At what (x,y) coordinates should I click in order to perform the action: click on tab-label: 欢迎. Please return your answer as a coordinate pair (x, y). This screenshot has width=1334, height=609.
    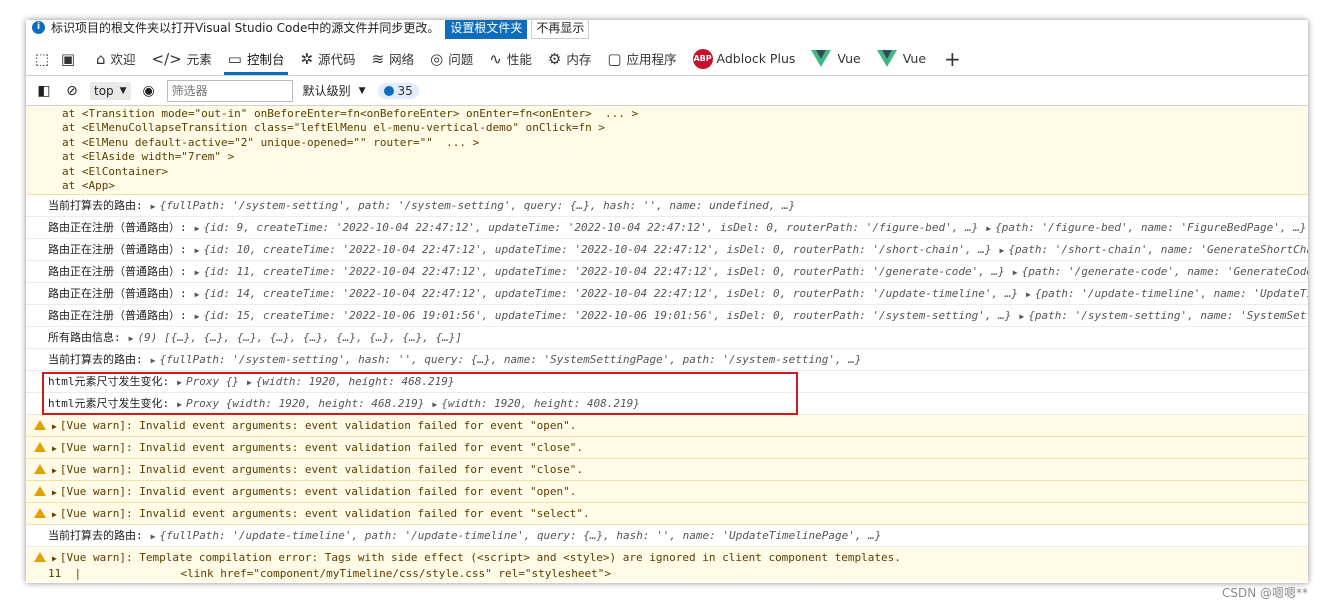
    Looking at the image, I should click on (123, 59).